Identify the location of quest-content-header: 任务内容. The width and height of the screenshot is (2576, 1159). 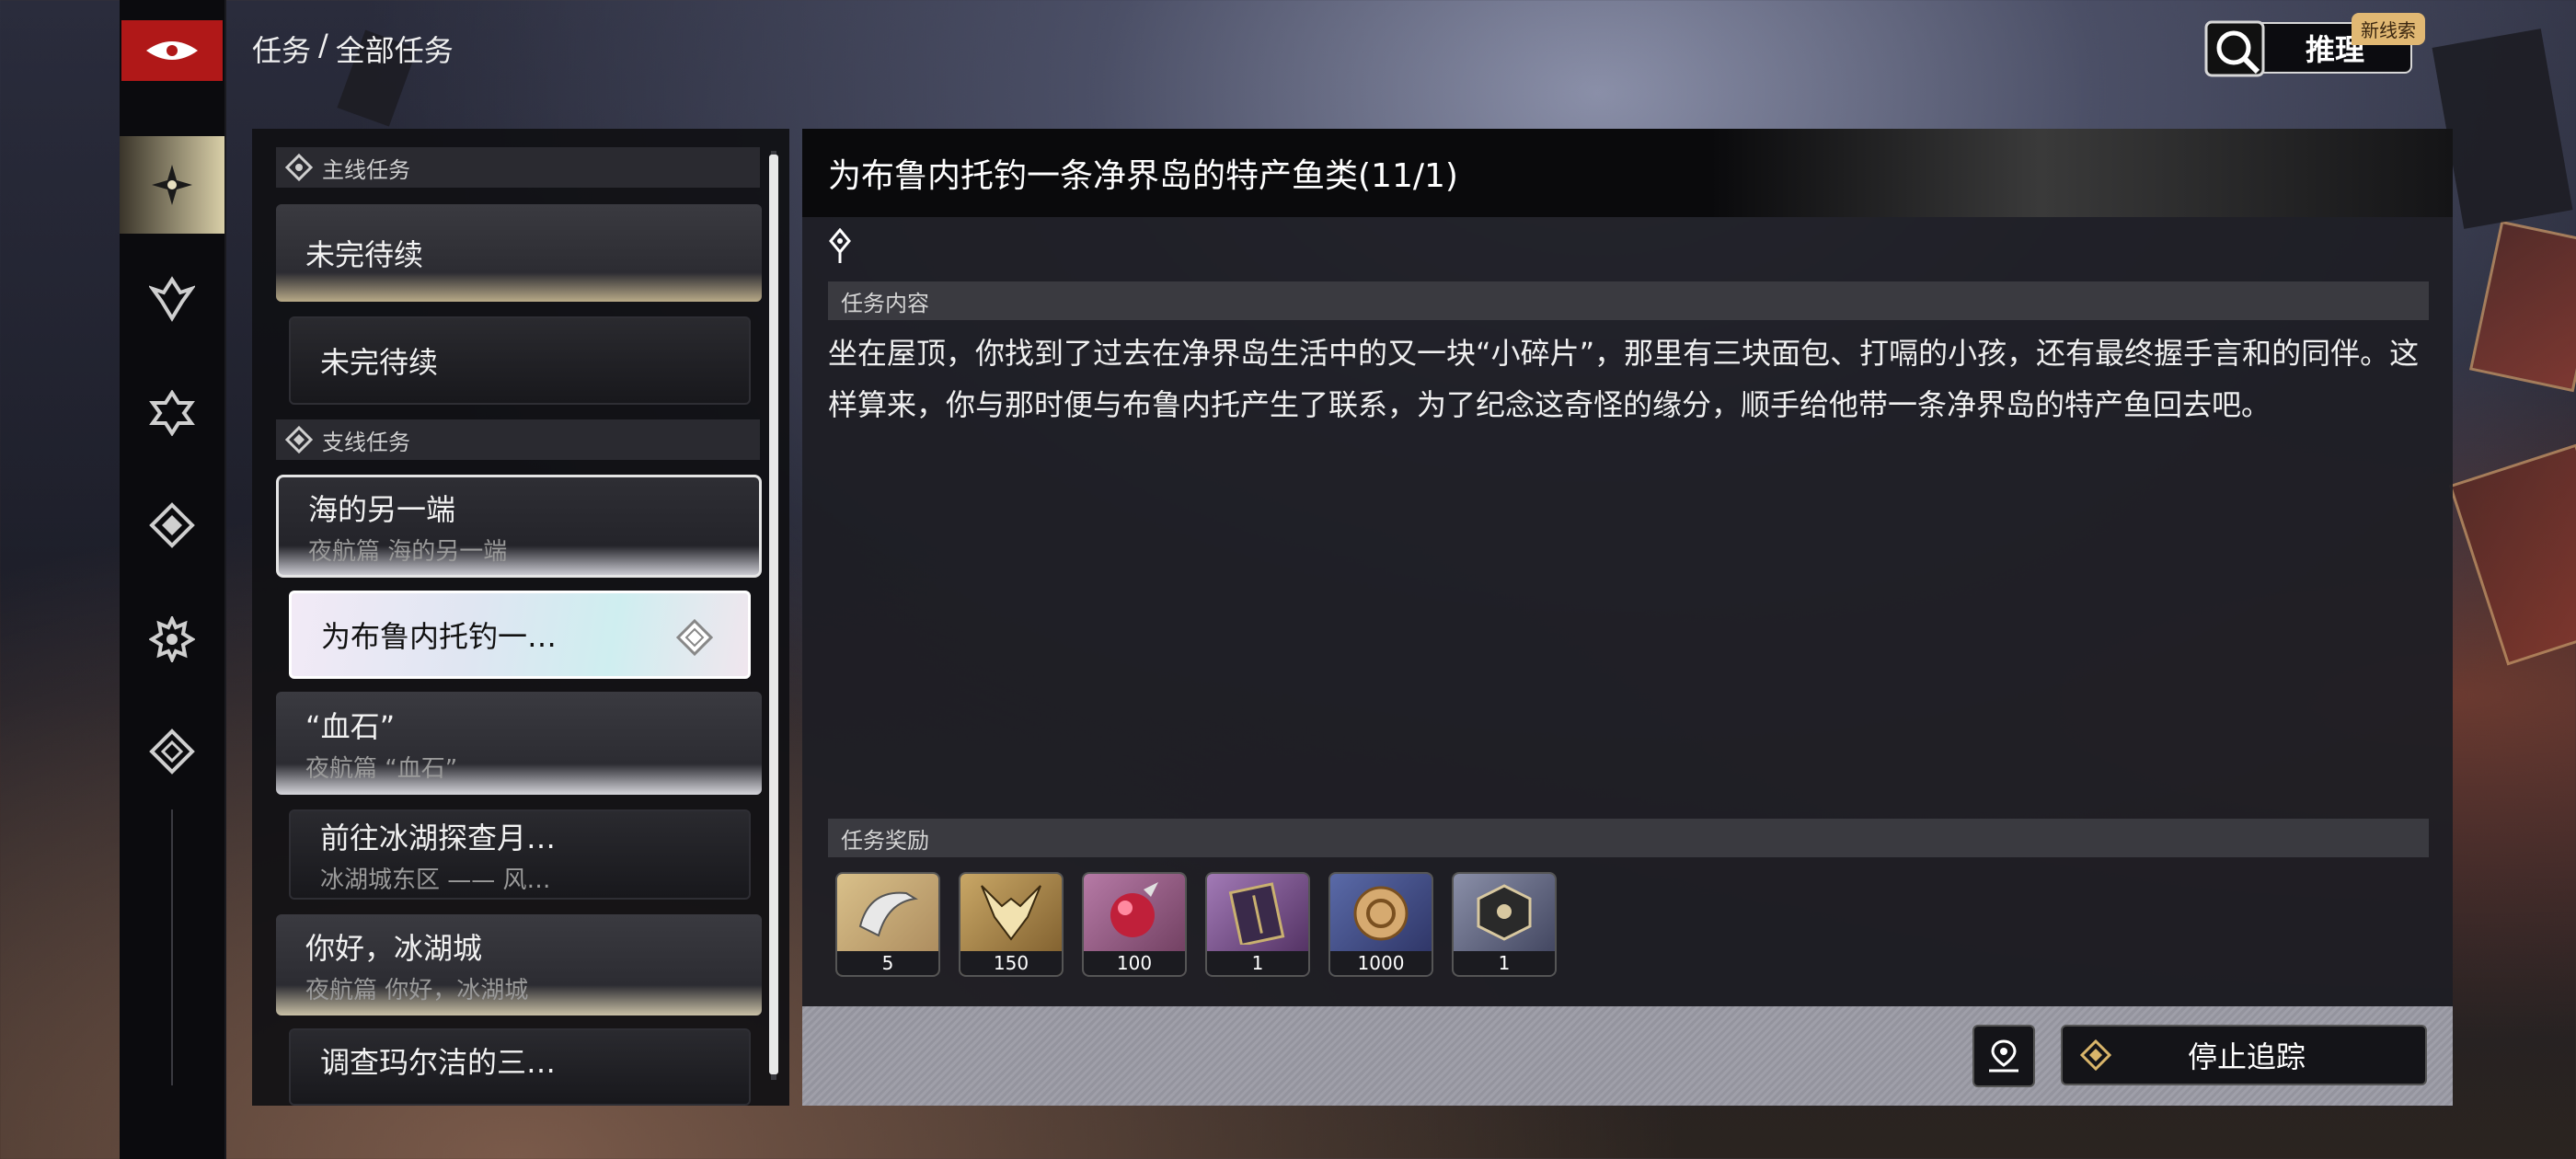
(1628, 300).